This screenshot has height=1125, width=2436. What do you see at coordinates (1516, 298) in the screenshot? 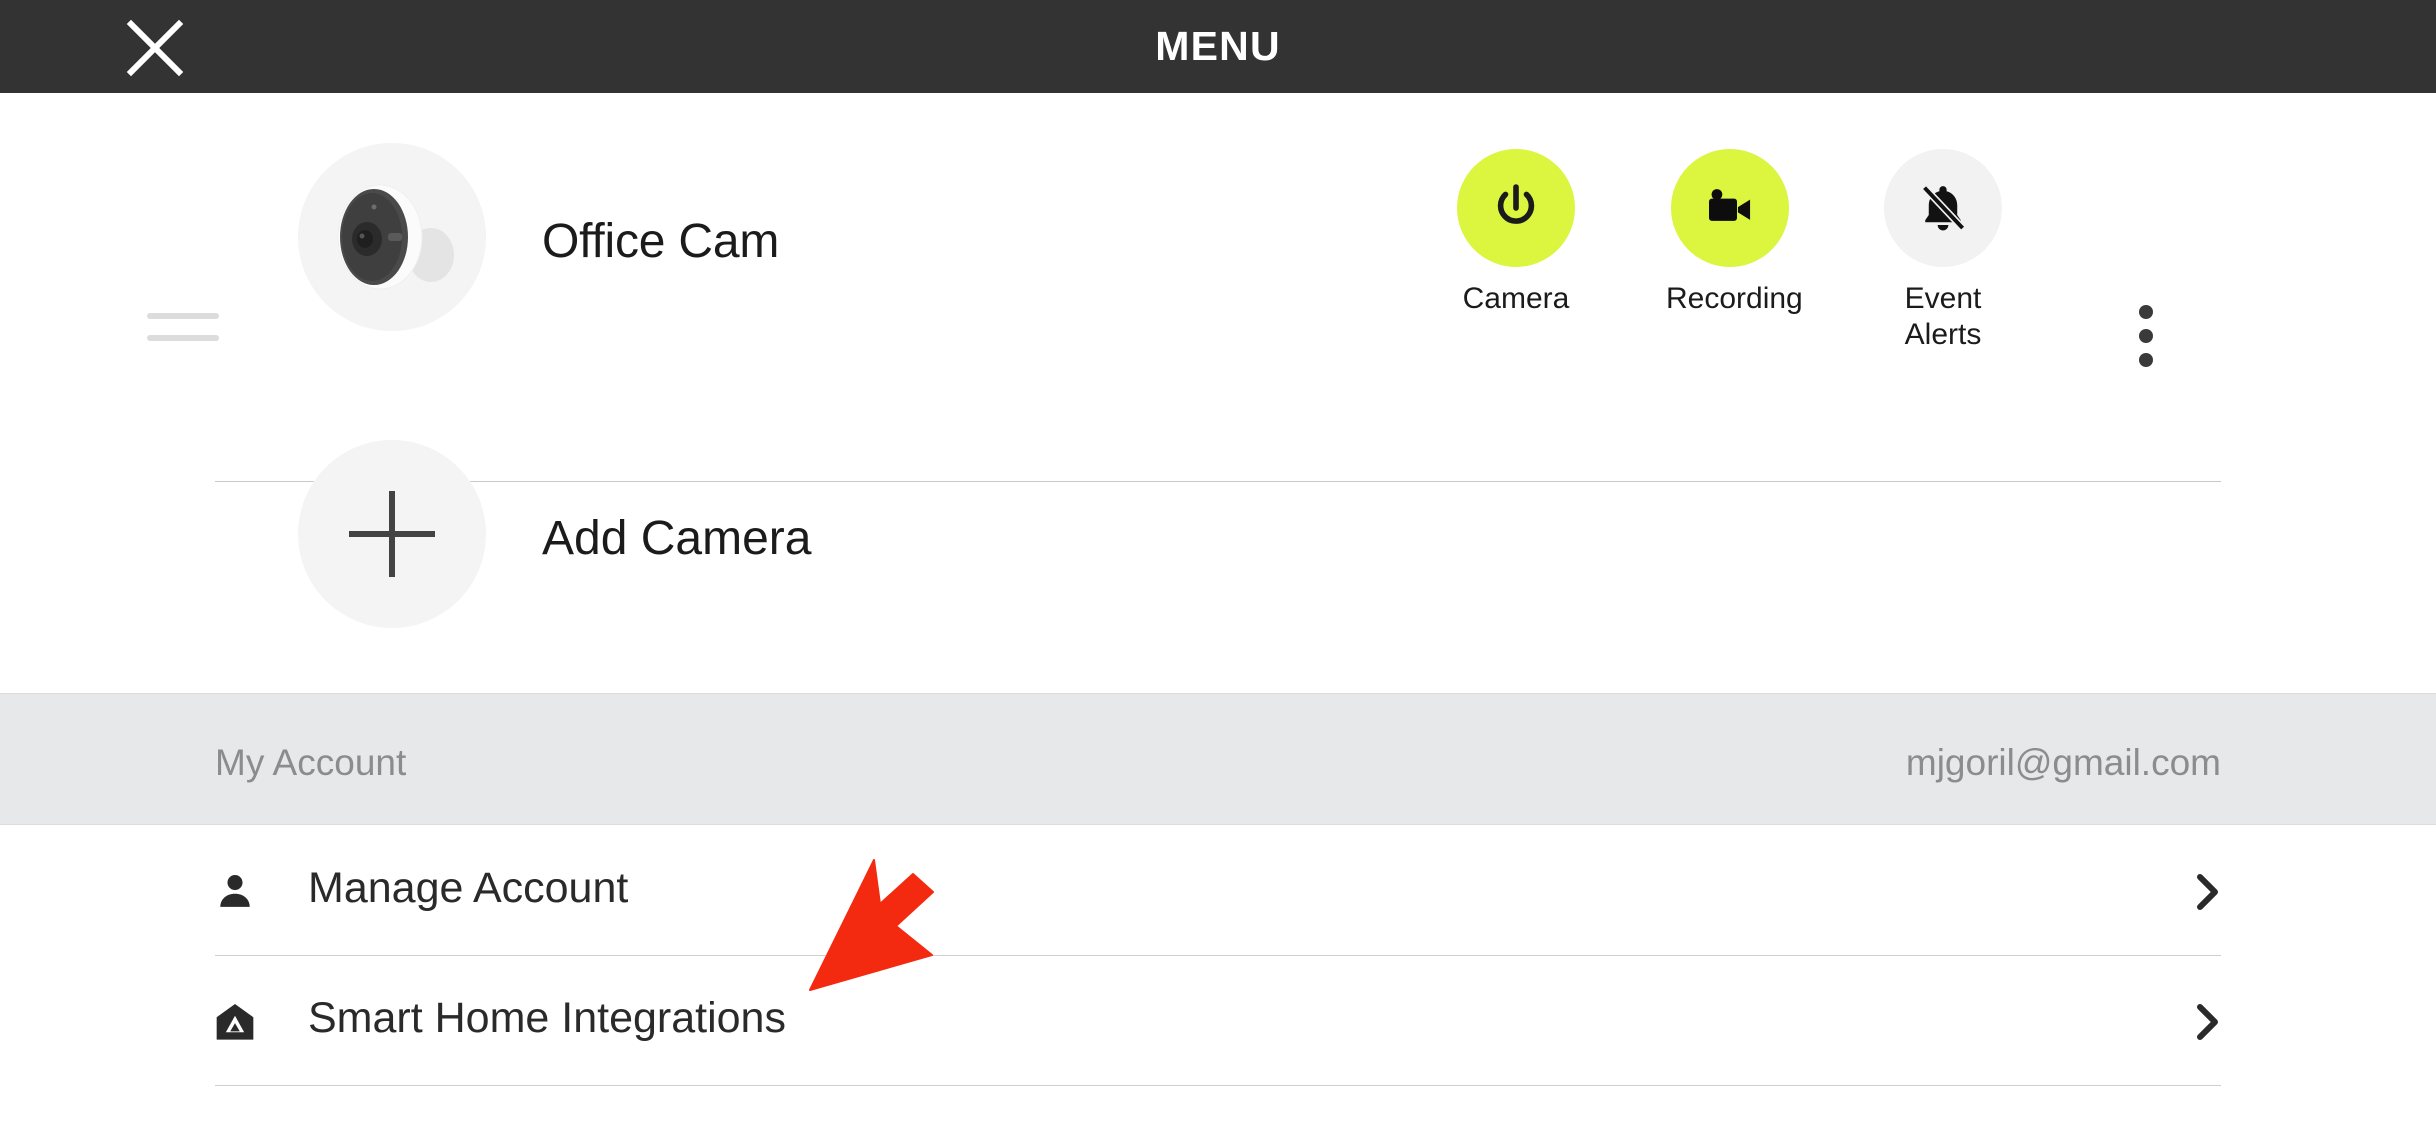
I see `action-camera-label: Camera` at bounding box center [1516, 298].